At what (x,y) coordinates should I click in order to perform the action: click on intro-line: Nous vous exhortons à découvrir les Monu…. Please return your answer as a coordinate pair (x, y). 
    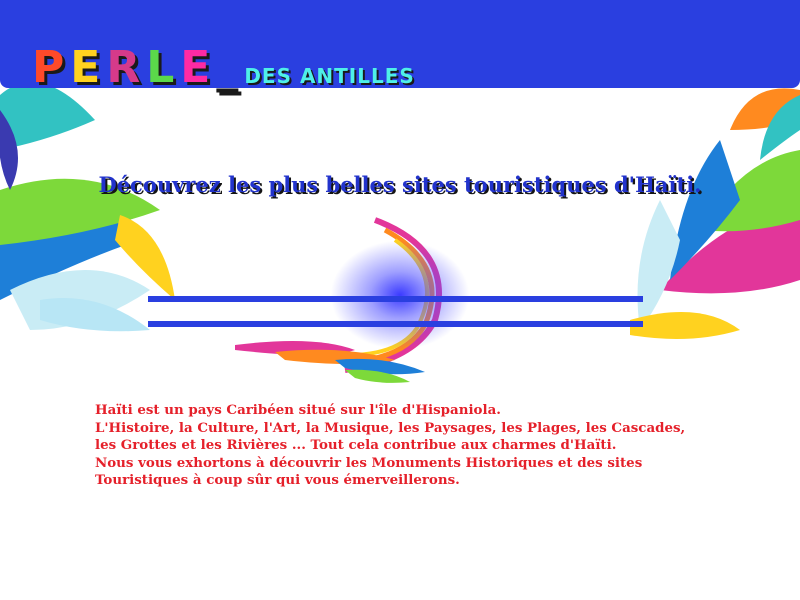
    Looking at the image, I should click on (369, 462).